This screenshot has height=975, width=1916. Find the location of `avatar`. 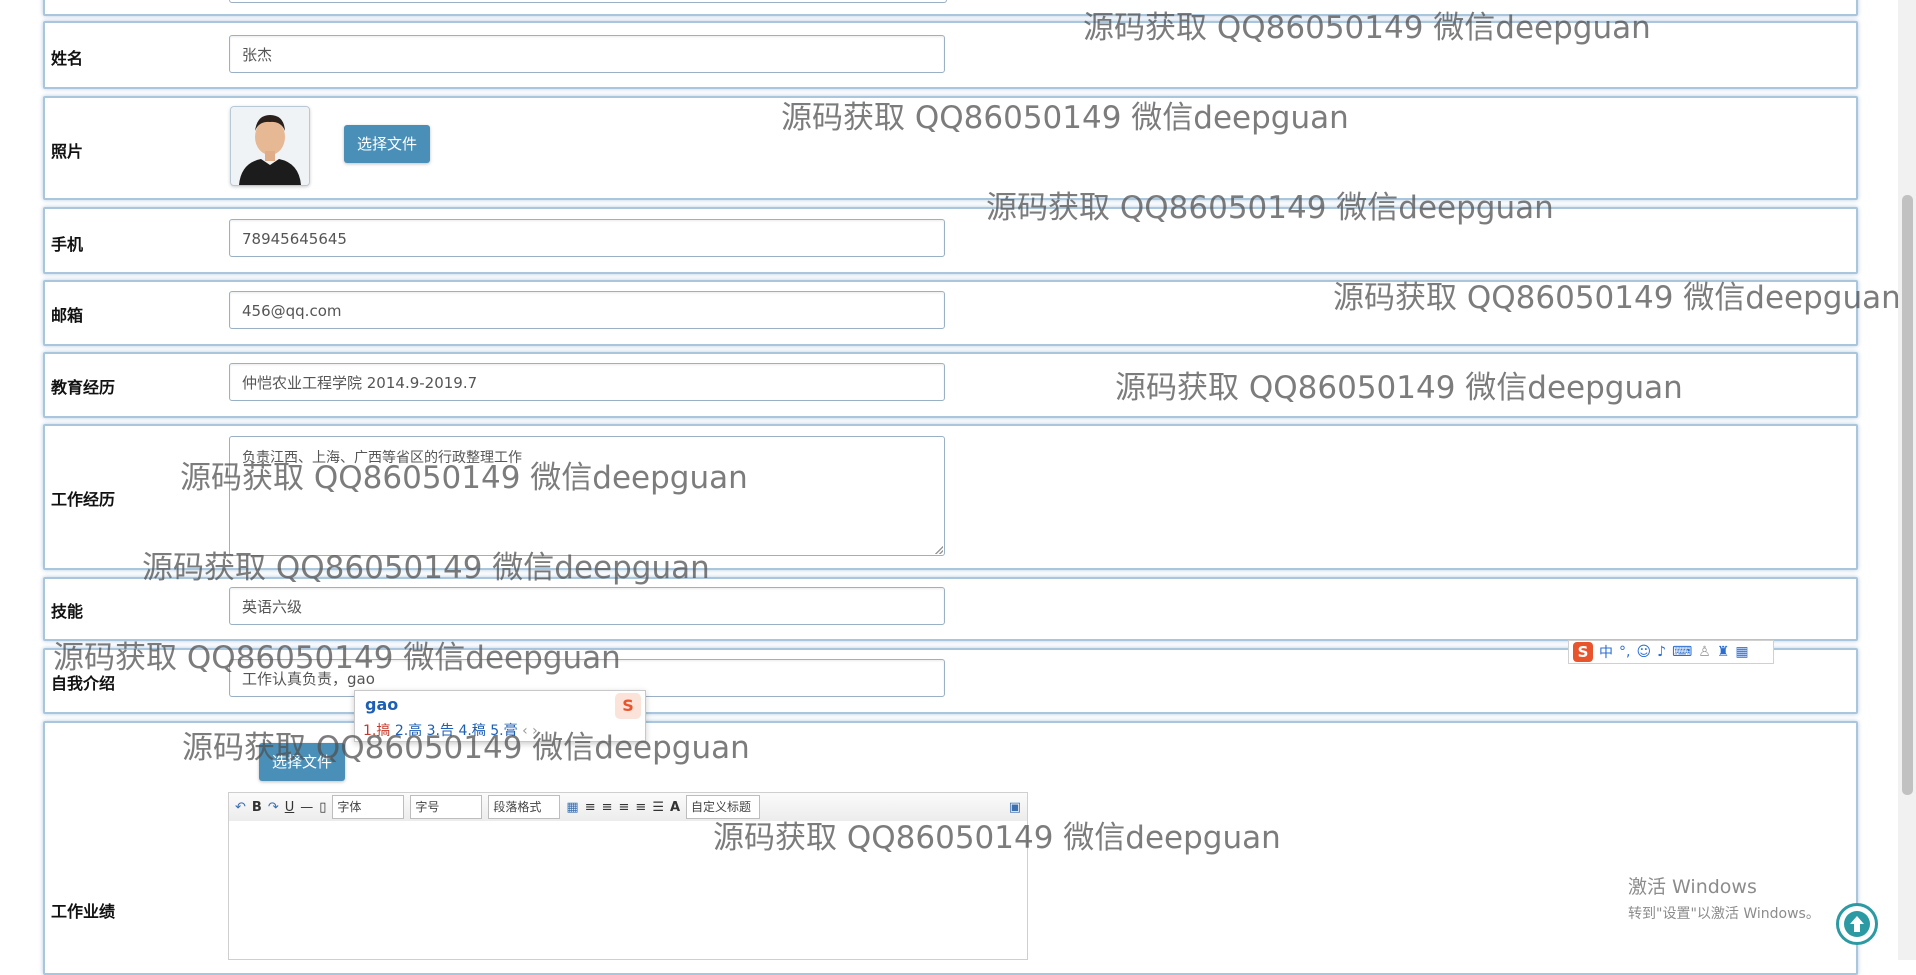

avatar is located at coordinates (270, 146).